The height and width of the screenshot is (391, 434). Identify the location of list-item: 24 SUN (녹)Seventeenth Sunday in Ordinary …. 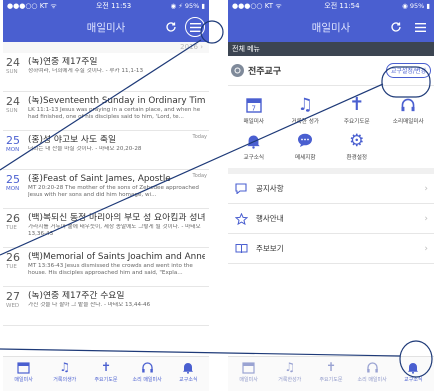
(106, 111).